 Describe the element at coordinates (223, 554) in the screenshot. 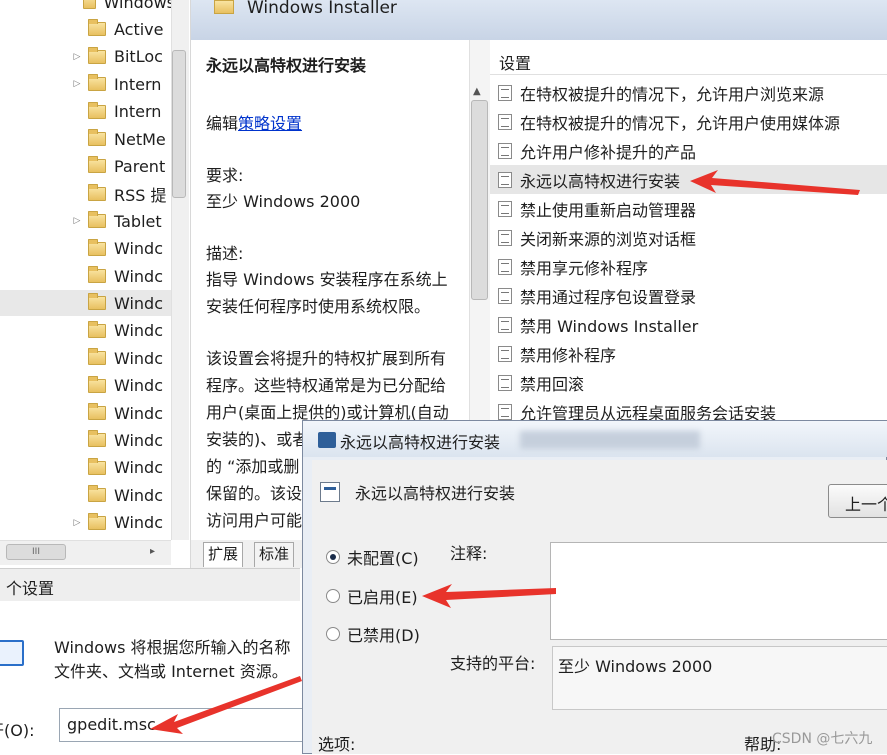

I see `tab-extended: 扩展` at that location.